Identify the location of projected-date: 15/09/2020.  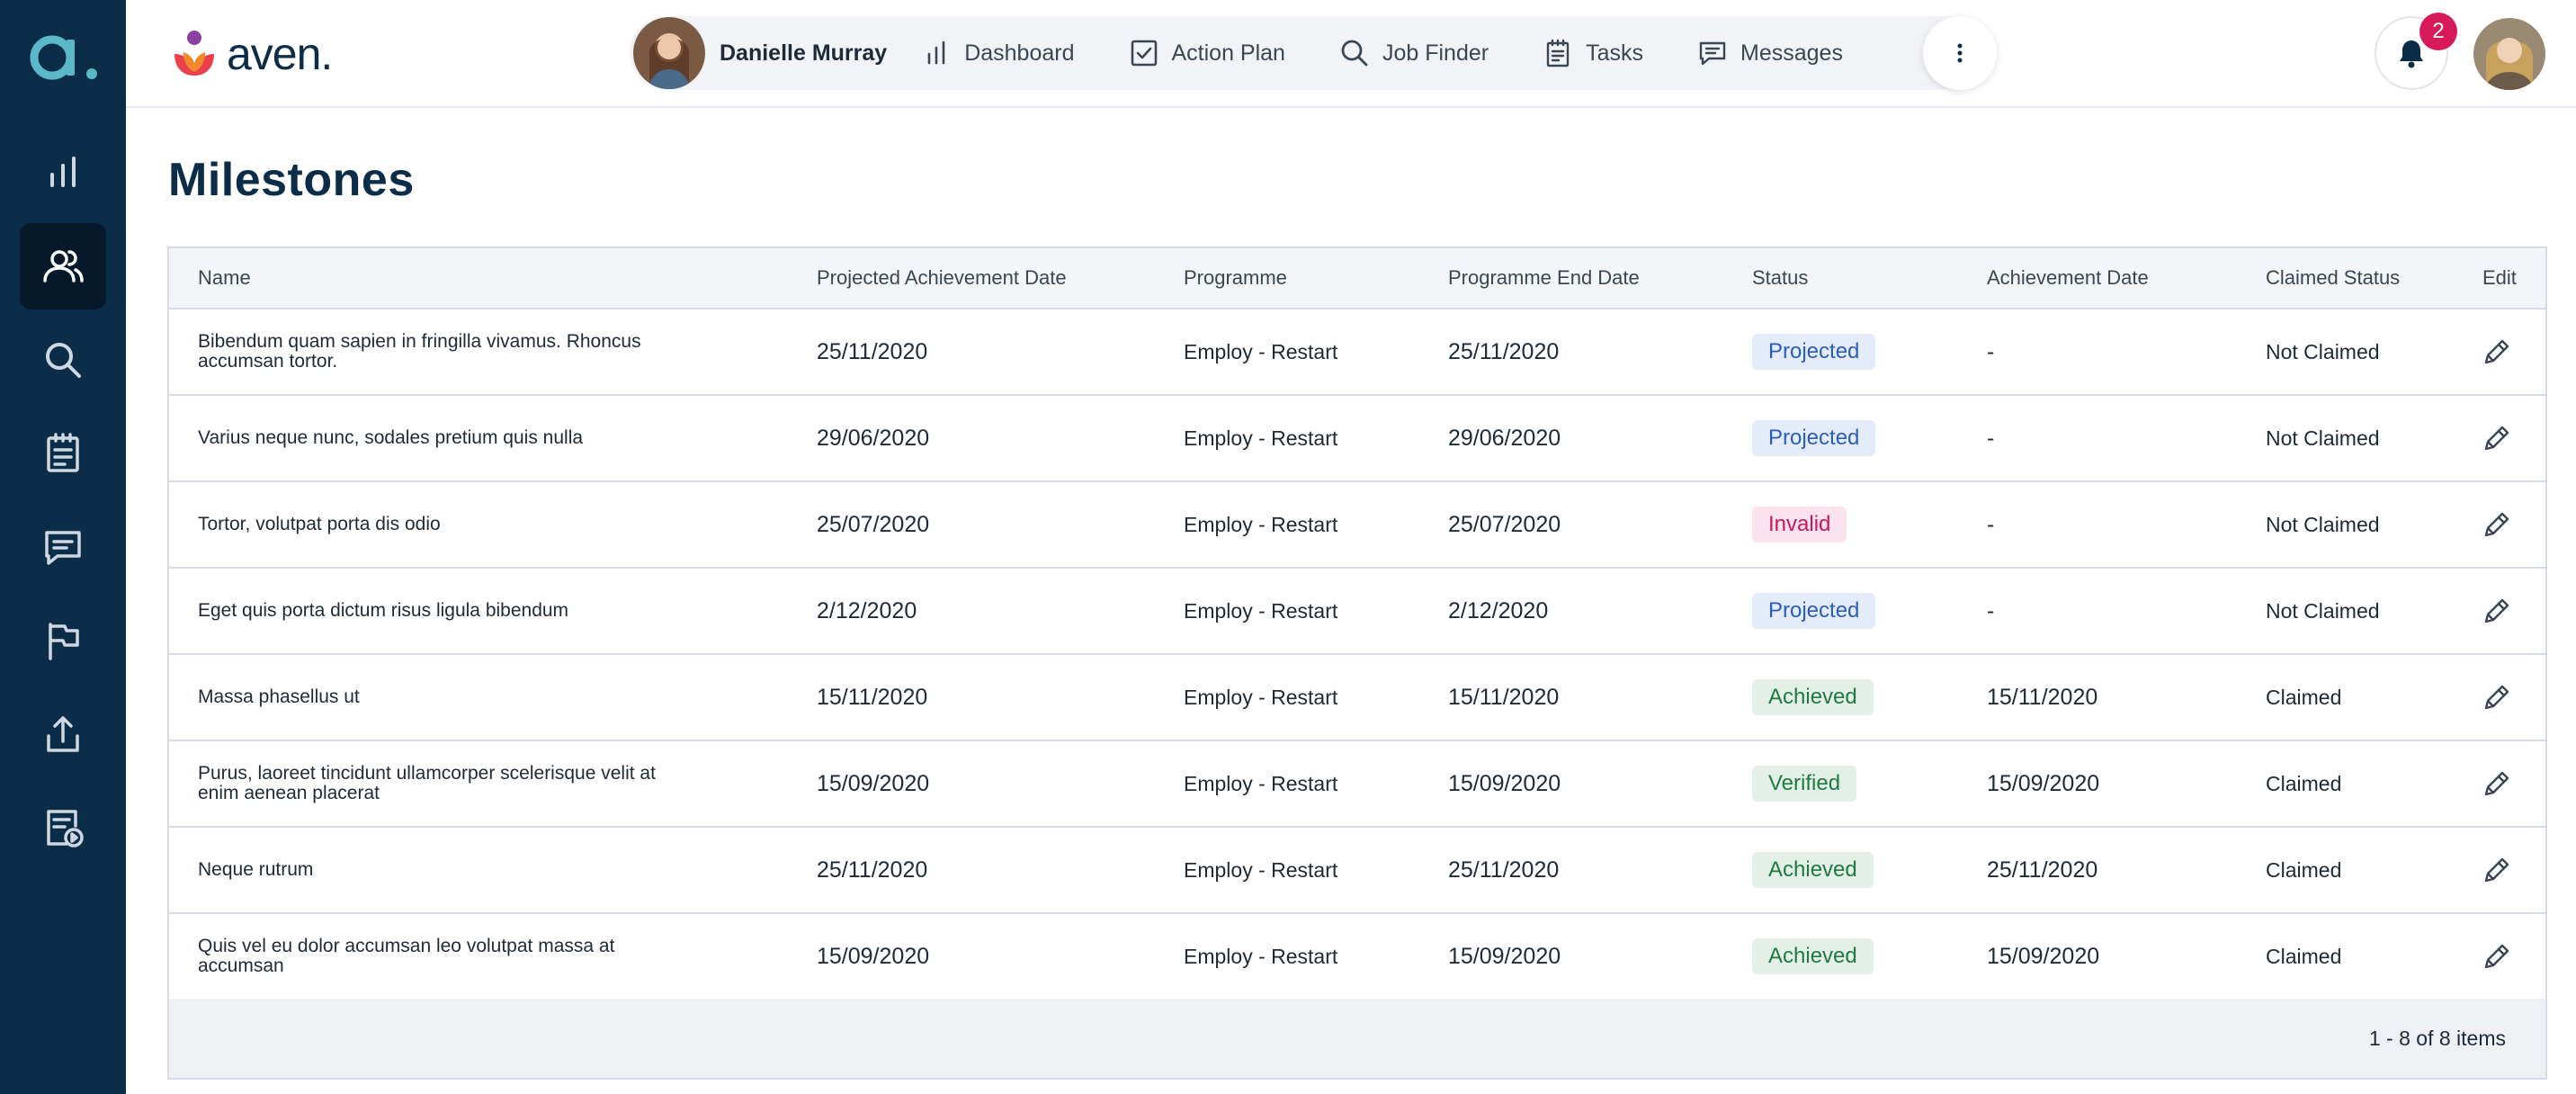
(873, 956).